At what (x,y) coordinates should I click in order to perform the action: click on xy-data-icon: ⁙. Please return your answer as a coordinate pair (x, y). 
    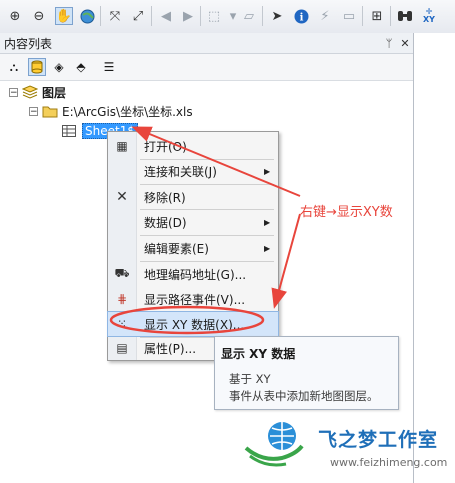
    Looking at the image, I should click on (122, 324).